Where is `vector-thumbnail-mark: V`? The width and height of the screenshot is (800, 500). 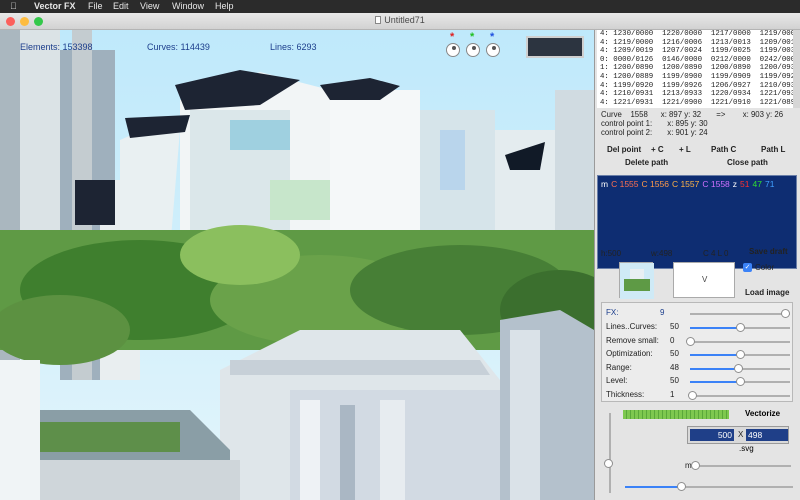 vector-thumbnail-mark: V is located at coordinates (705, 279).